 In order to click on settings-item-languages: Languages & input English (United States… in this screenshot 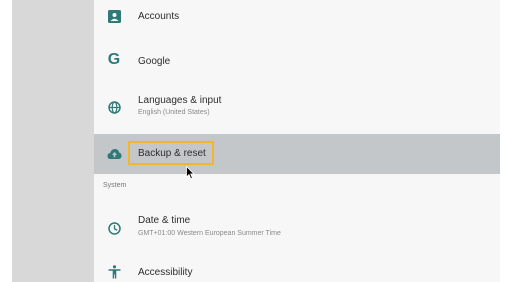, I will do `click(297, 108)`.